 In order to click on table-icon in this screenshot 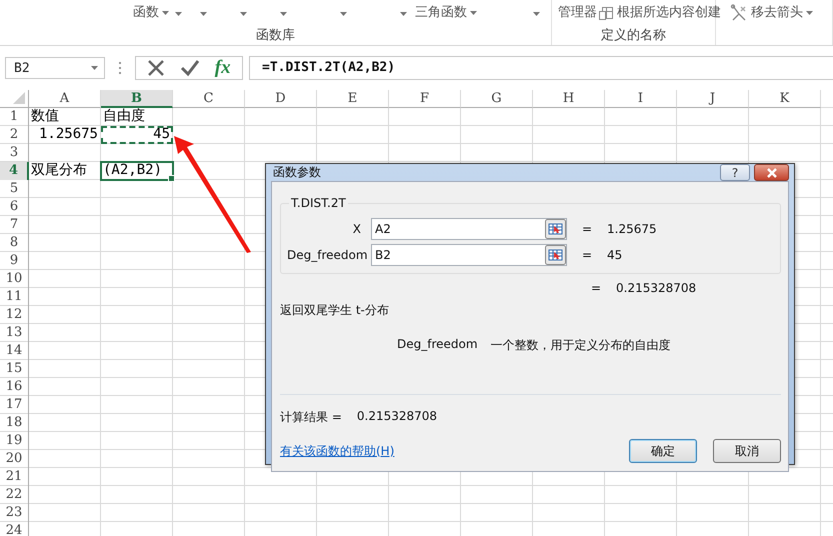, I will do `click(606, 13)`.